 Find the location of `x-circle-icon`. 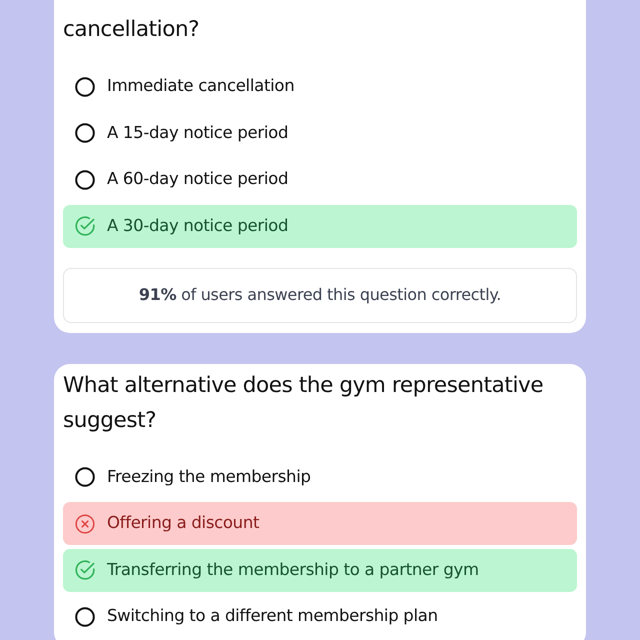

x-circle-icon is located at coordinates (85, 524).